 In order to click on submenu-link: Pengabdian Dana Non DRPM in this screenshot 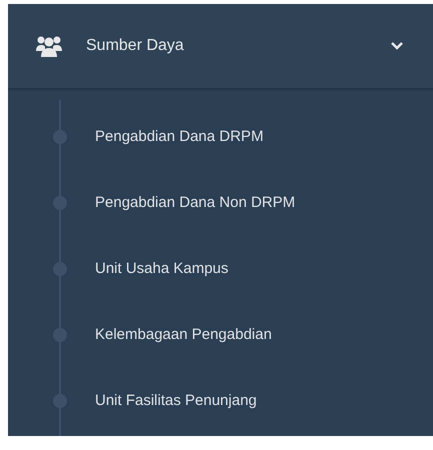, I will do `click(195, 203)`.